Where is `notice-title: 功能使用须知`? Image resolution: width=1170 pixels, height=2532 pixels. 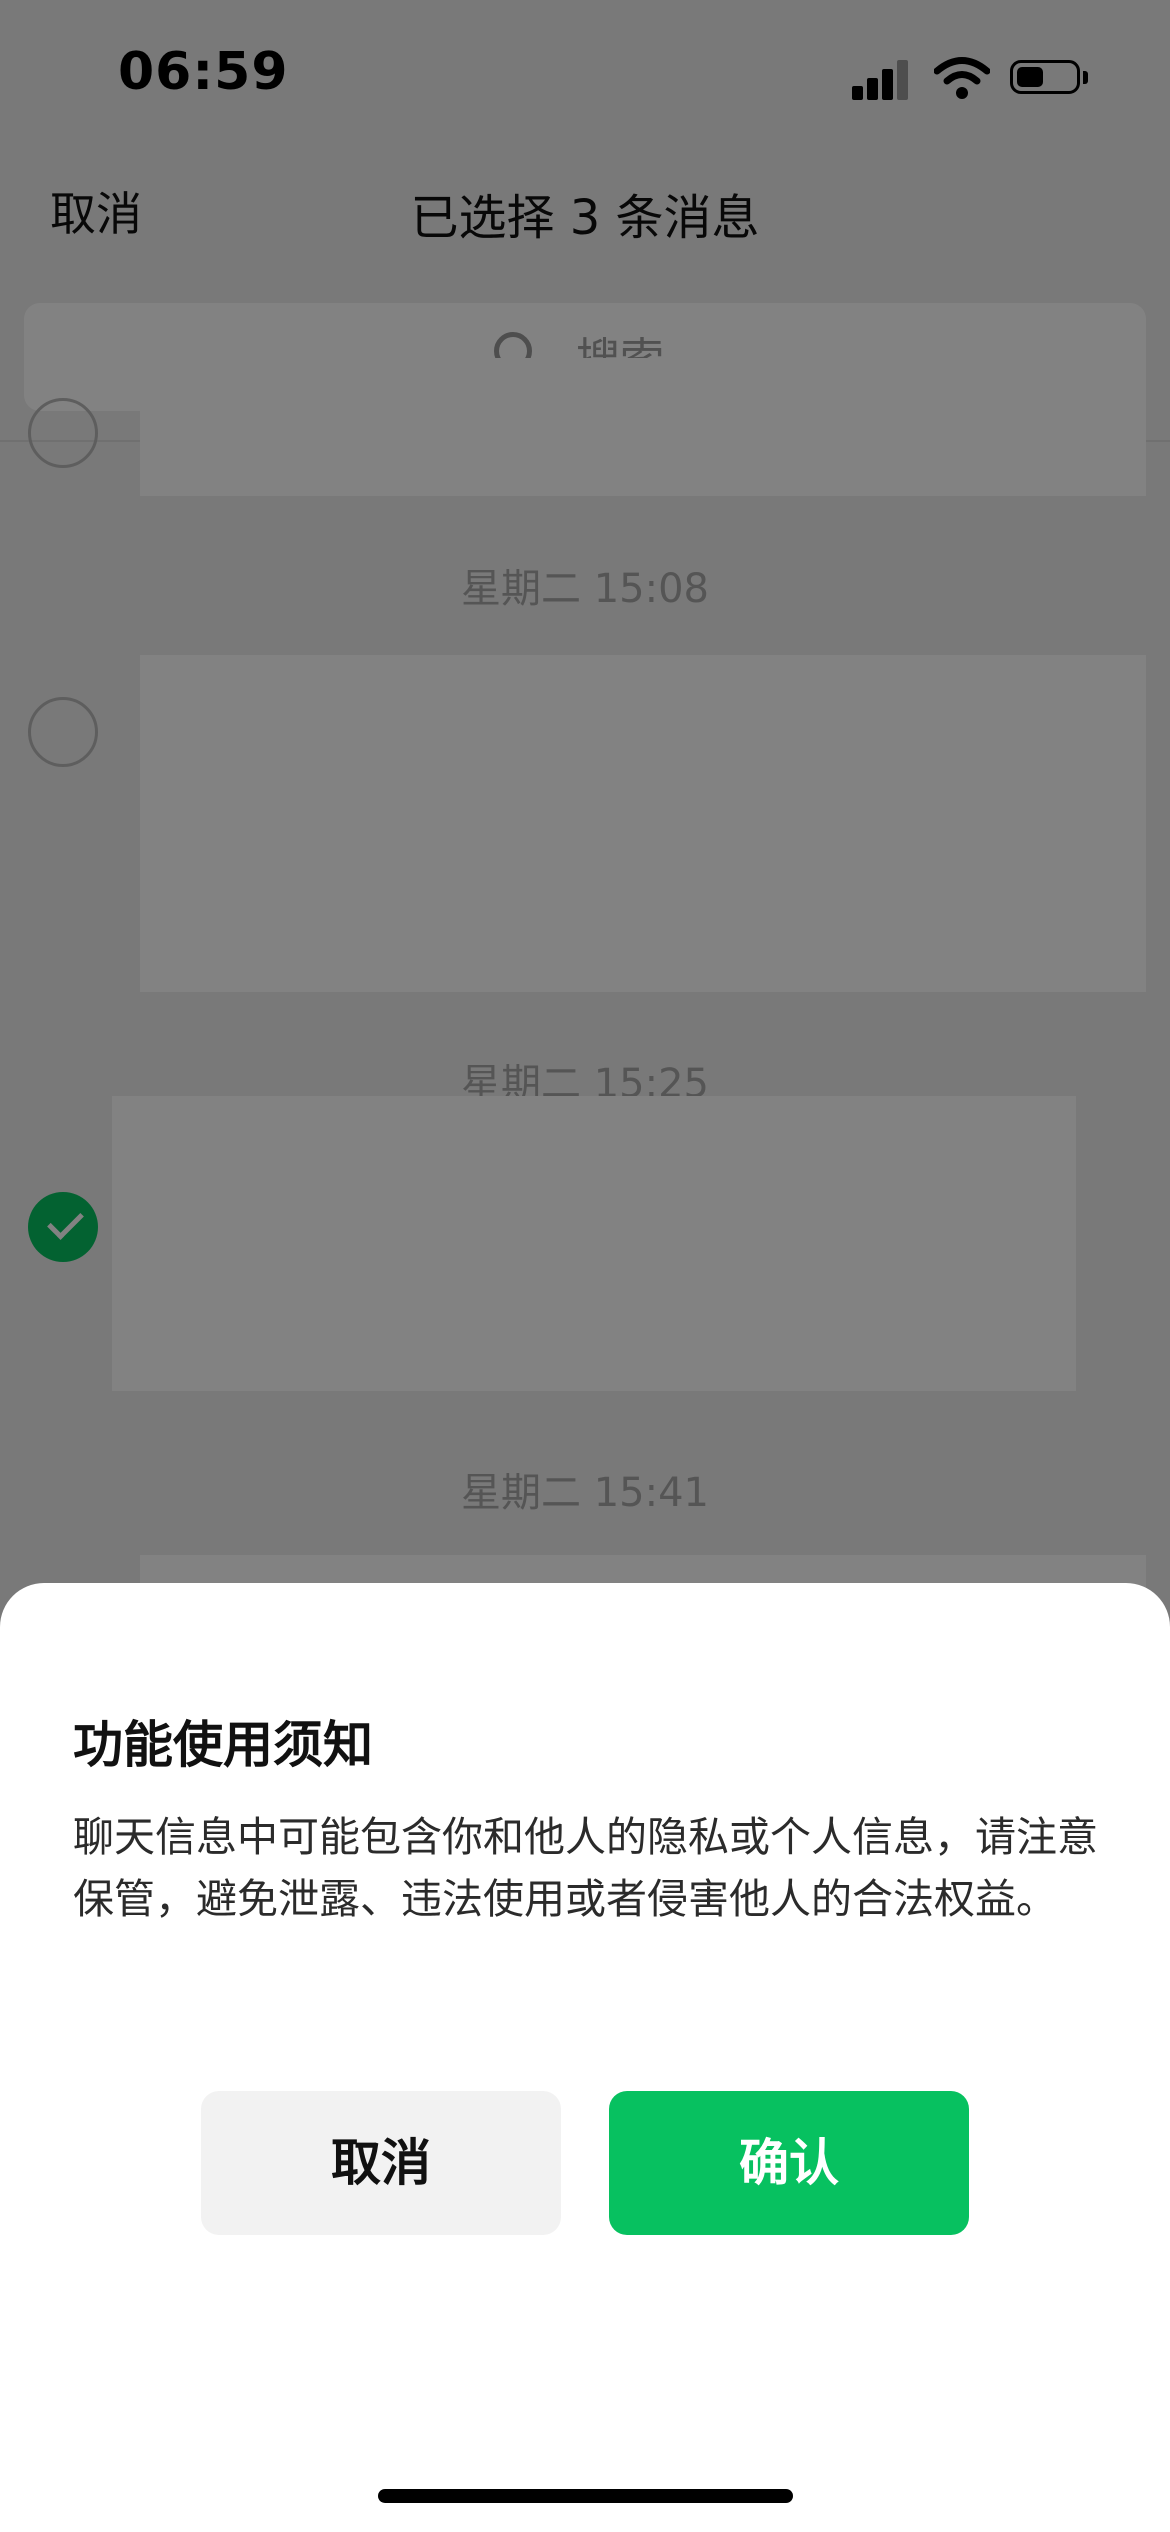
notice-title: 功能使用须知 is located at coordinates (223, 1745).